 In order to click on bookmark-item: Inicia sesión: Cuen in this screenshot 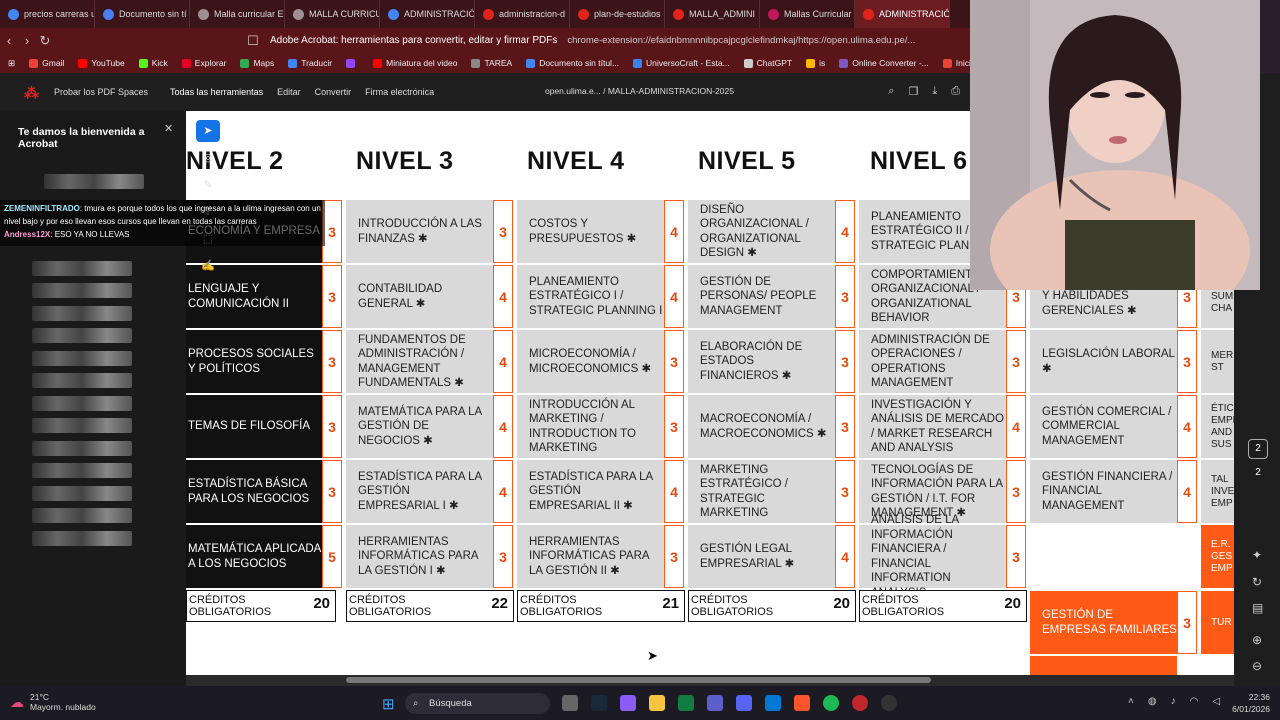, I will do `click(956, 63)`.